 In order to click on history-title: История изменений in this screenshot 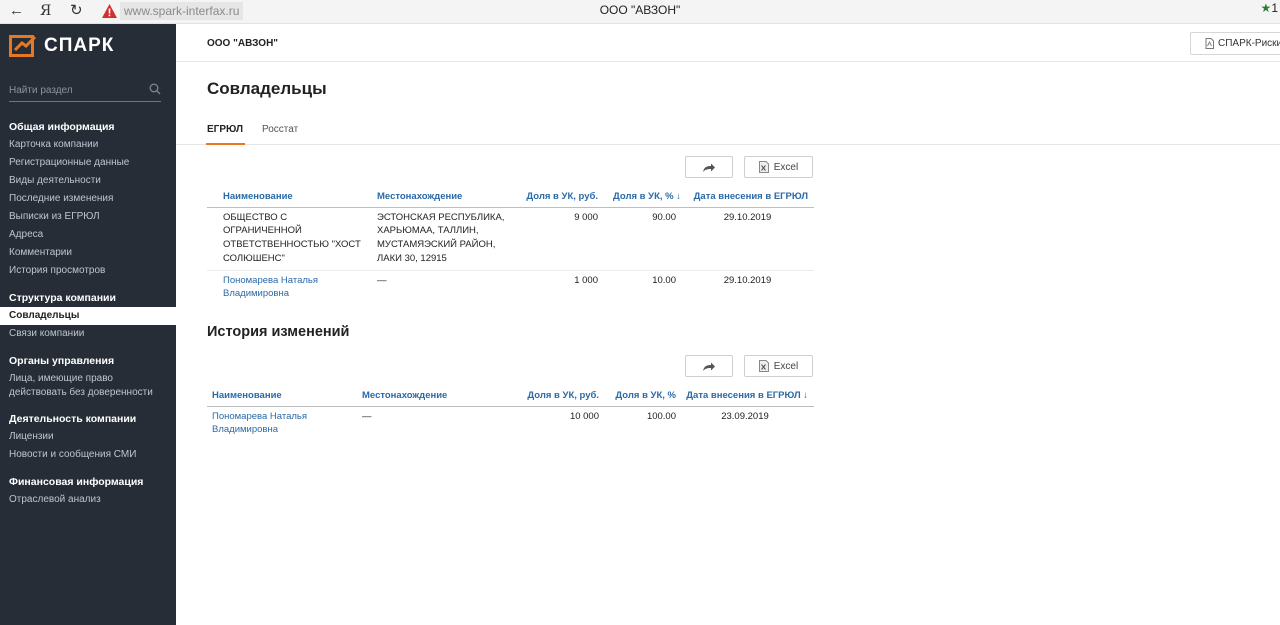, I will do `click(278, 332)`.